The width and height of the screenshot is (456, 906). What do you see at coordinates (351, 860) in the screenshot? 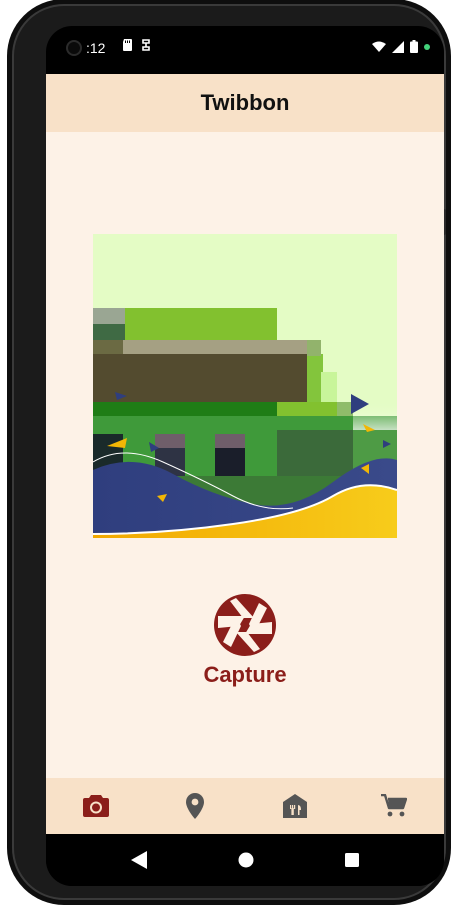
I see `recents-icon` at bounding box center [351, 860].